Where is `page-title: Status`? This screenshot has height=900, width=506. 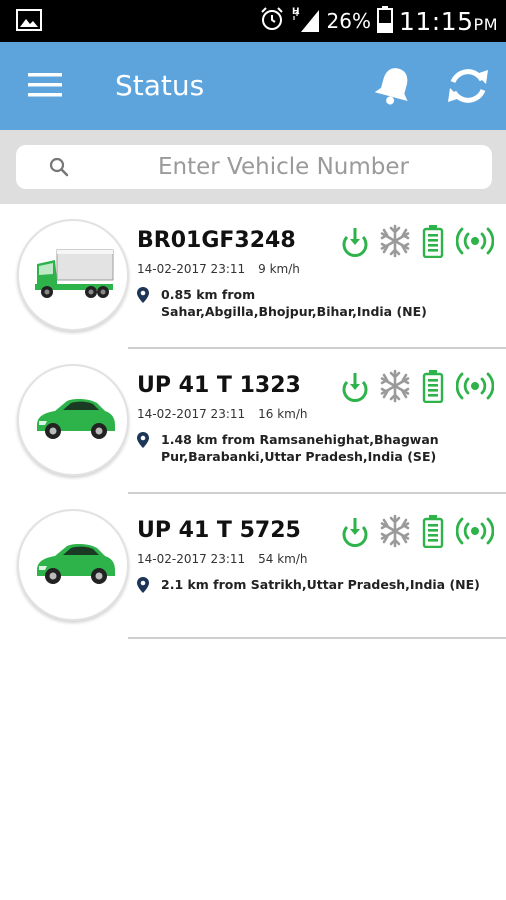 page-title: Status is located at coordinates (160, 85).